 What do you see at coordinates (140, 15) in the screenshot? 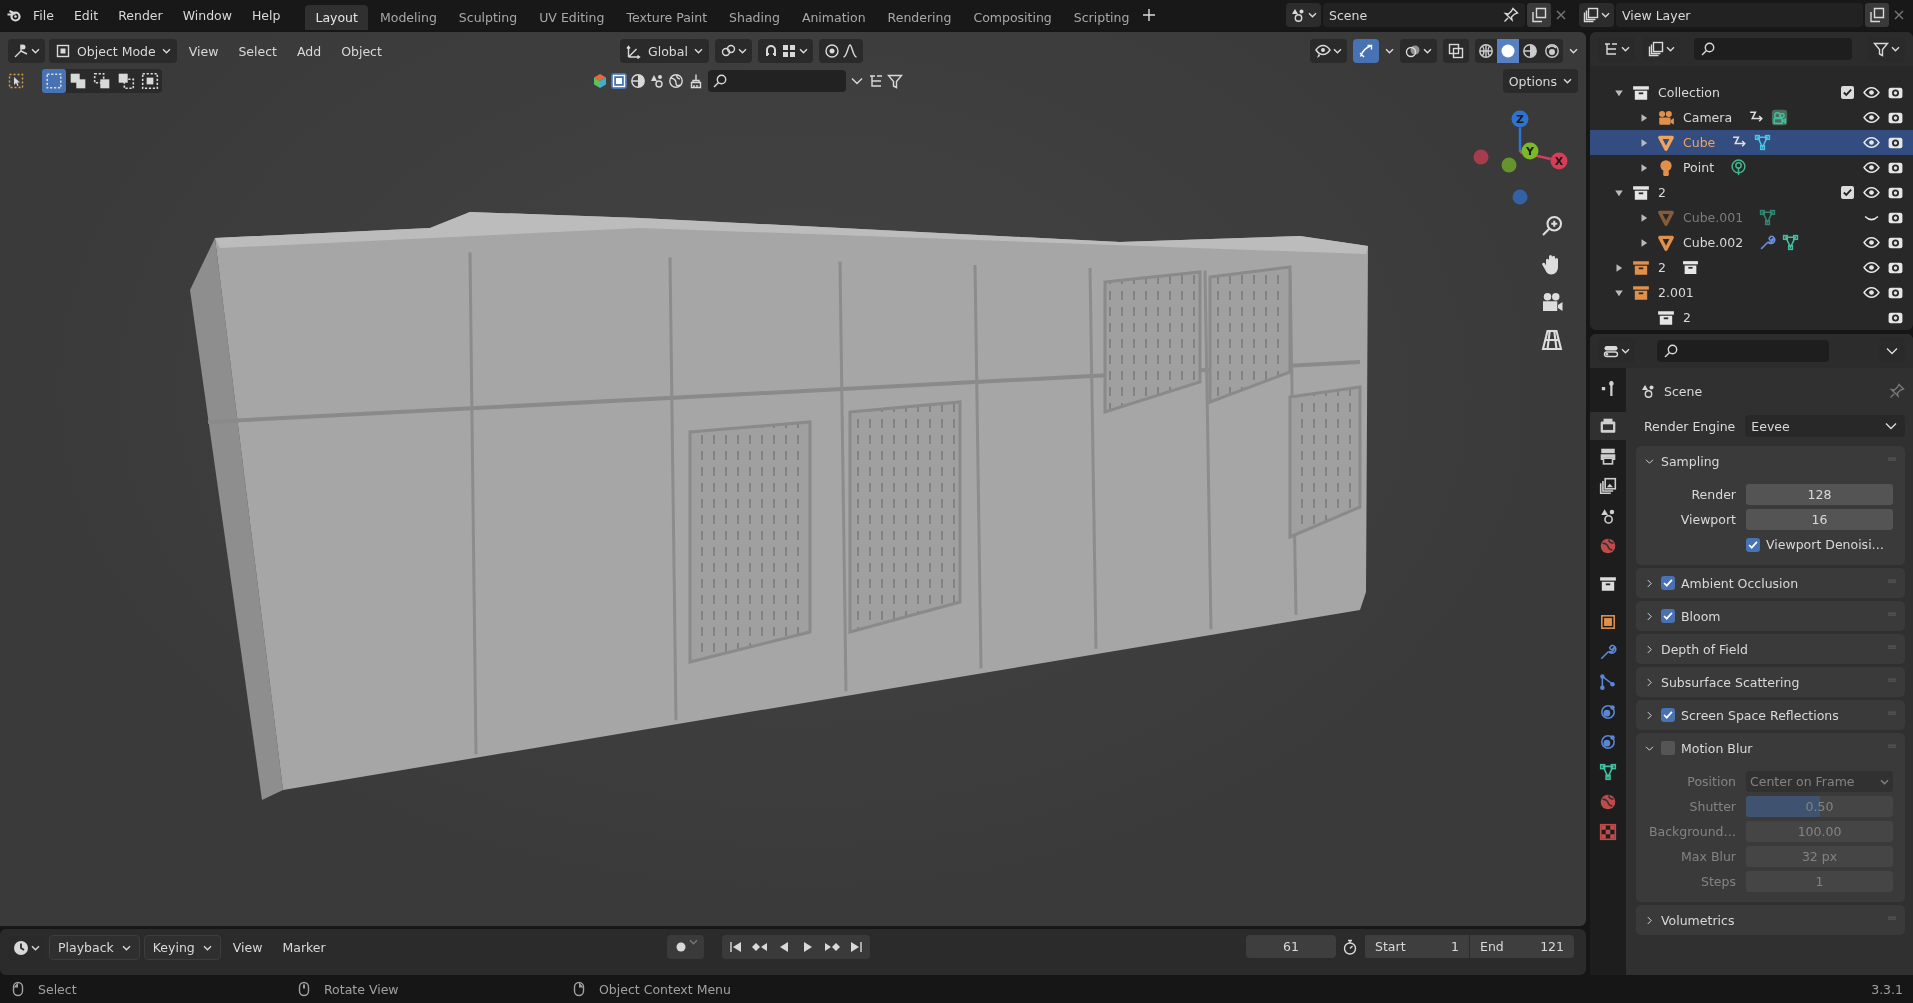
I see `menu-item: Render` at bounding box center [140, 15].